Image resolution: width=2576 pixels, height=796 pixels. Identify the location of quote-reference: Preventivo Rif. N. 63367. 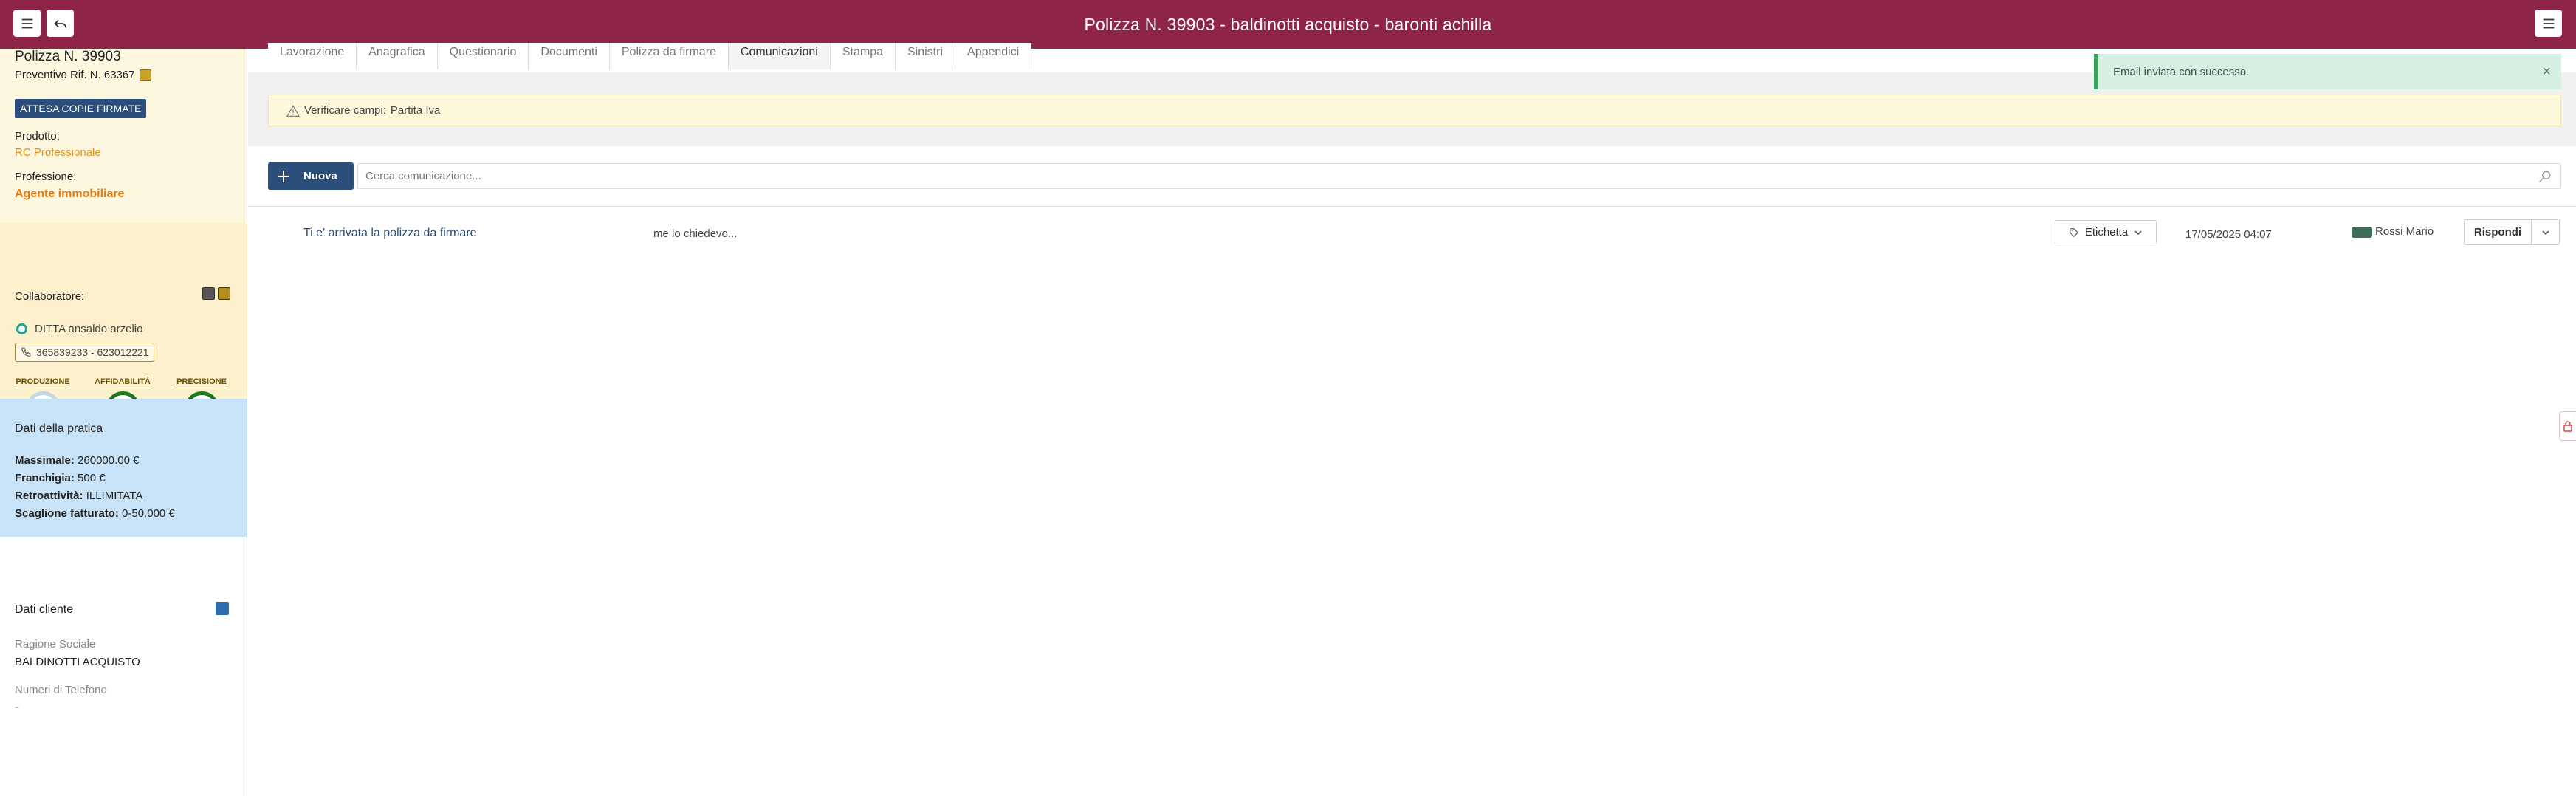
(83, 75).